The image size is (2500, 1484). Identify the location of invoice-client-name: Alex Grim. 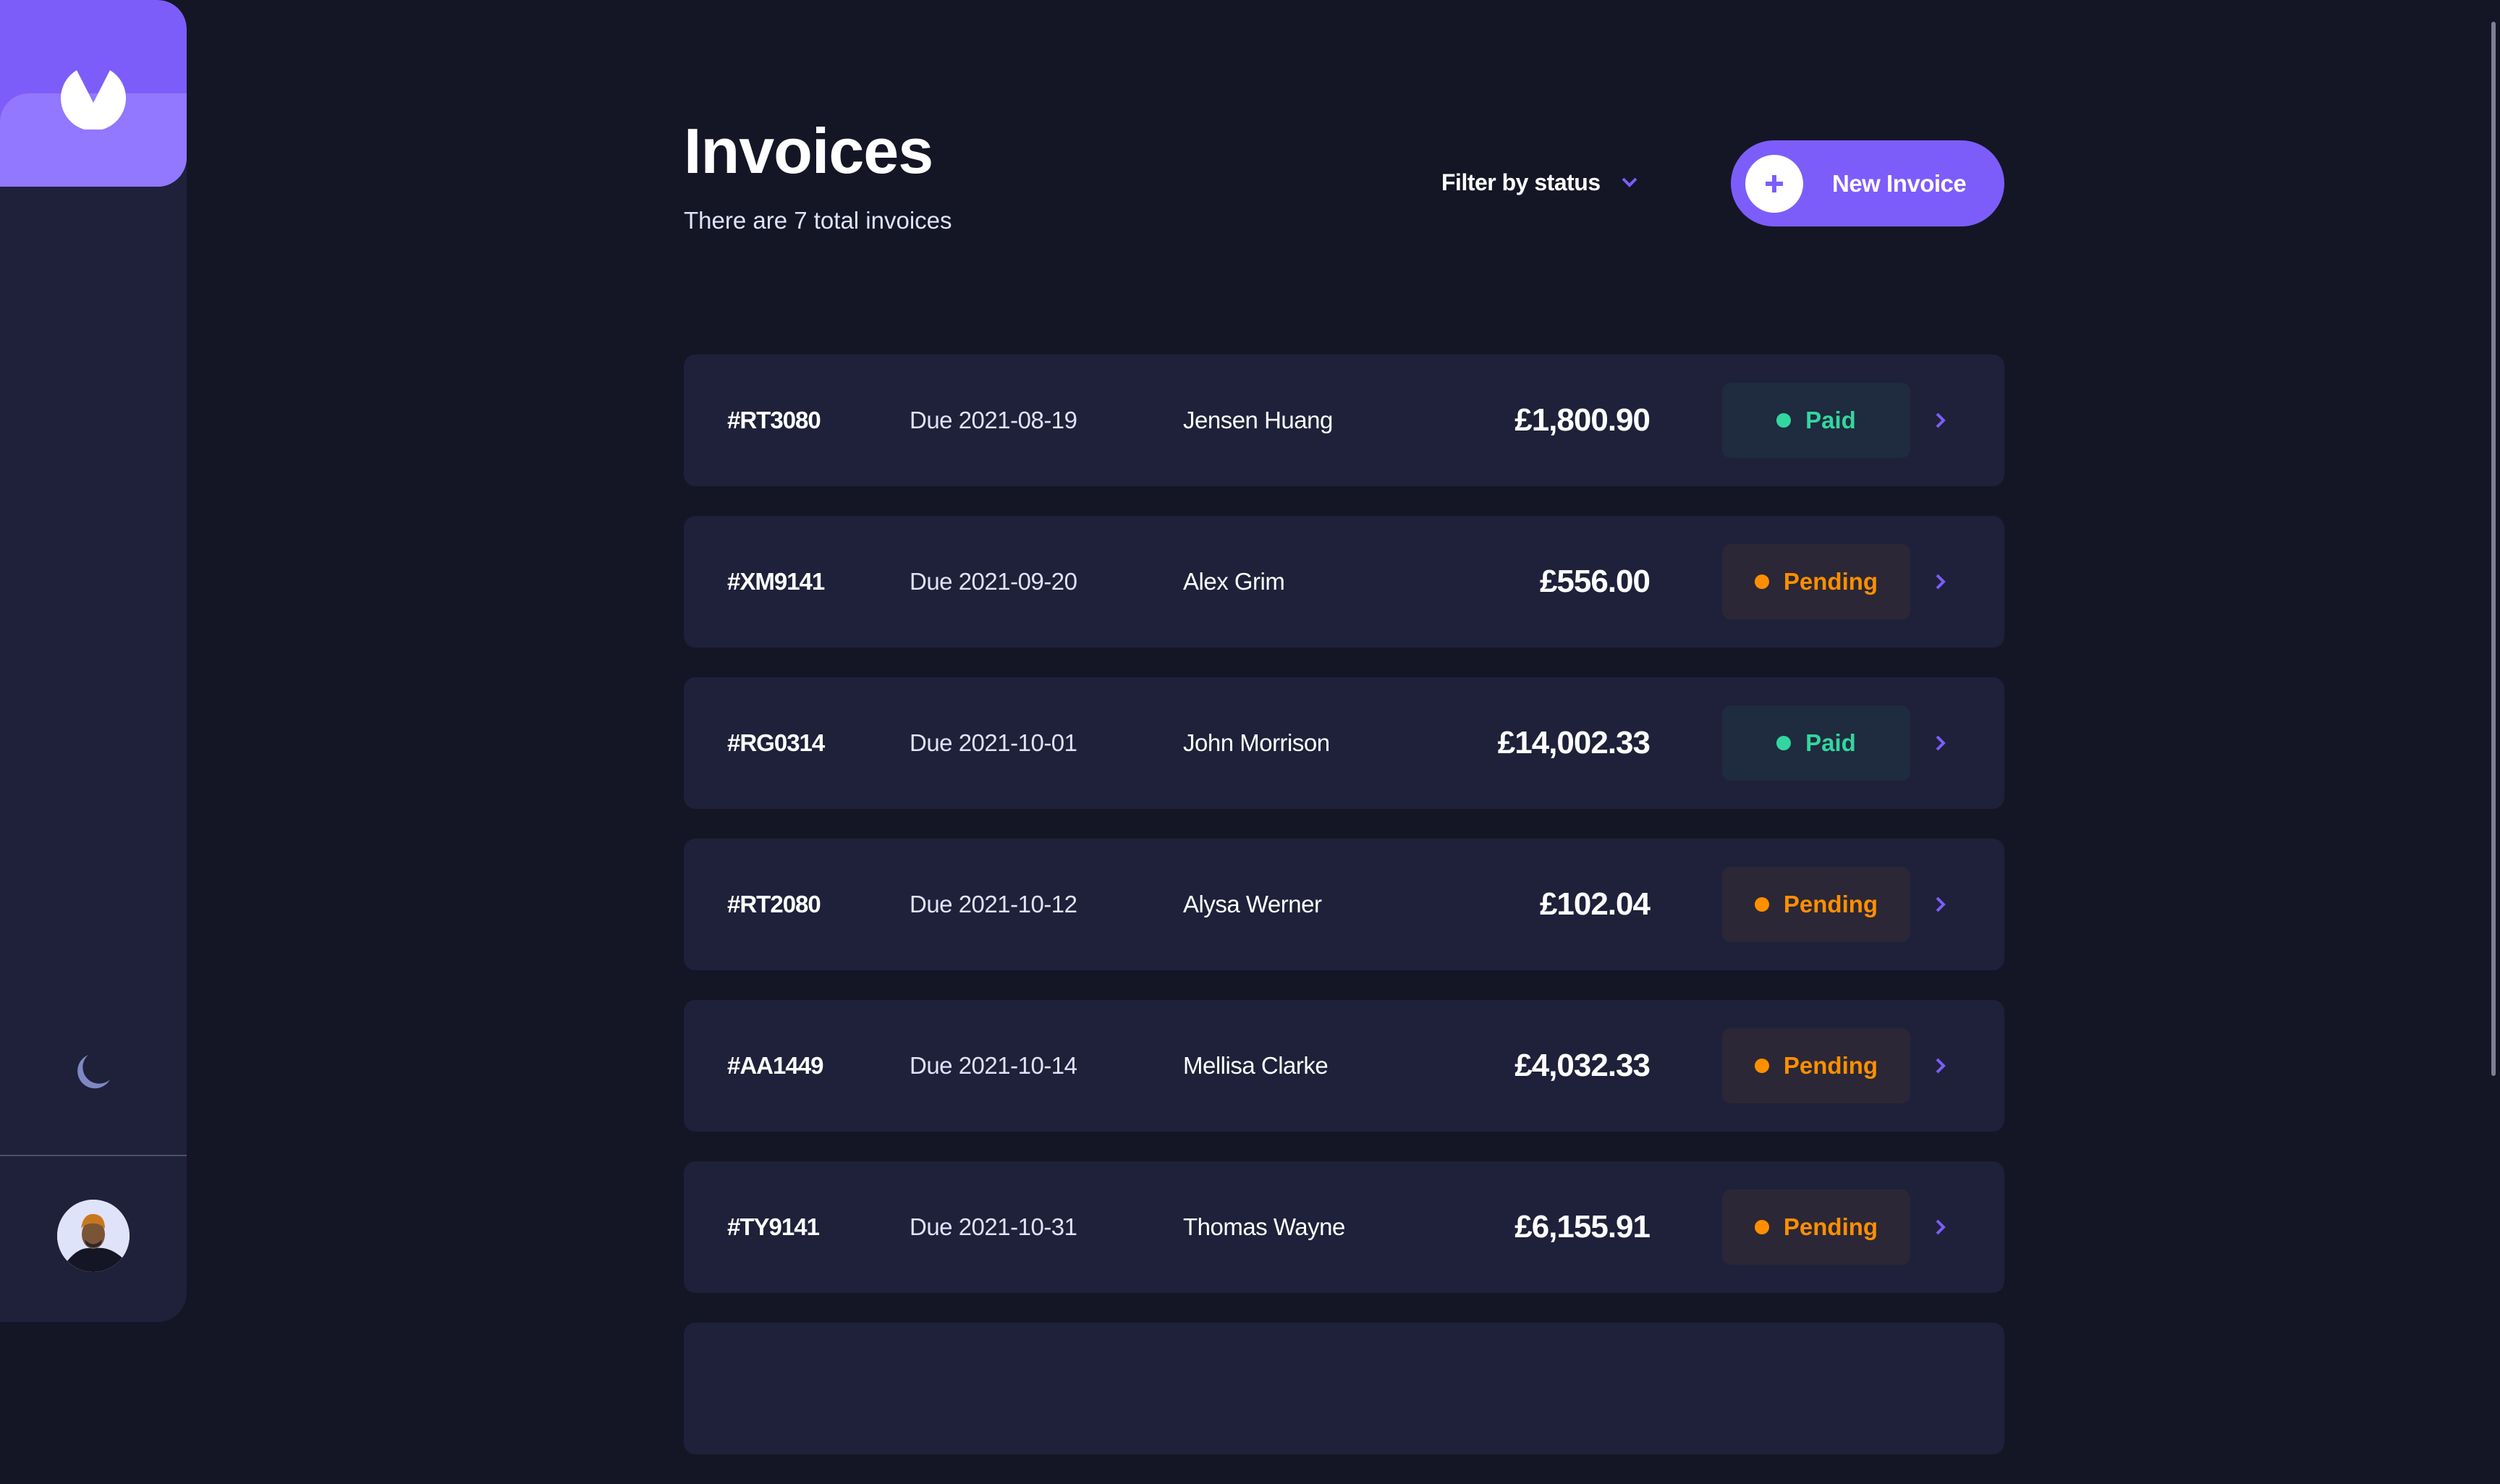
(1234, 581).